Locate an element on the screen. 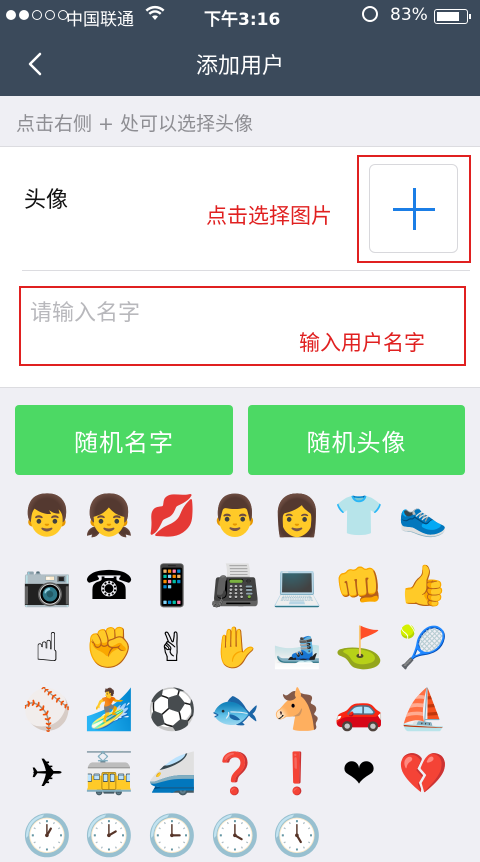 Image resolution: width=480 pixels, height=862 pixels. fax-emoji: 📠 is located at coordinates (235, 586).